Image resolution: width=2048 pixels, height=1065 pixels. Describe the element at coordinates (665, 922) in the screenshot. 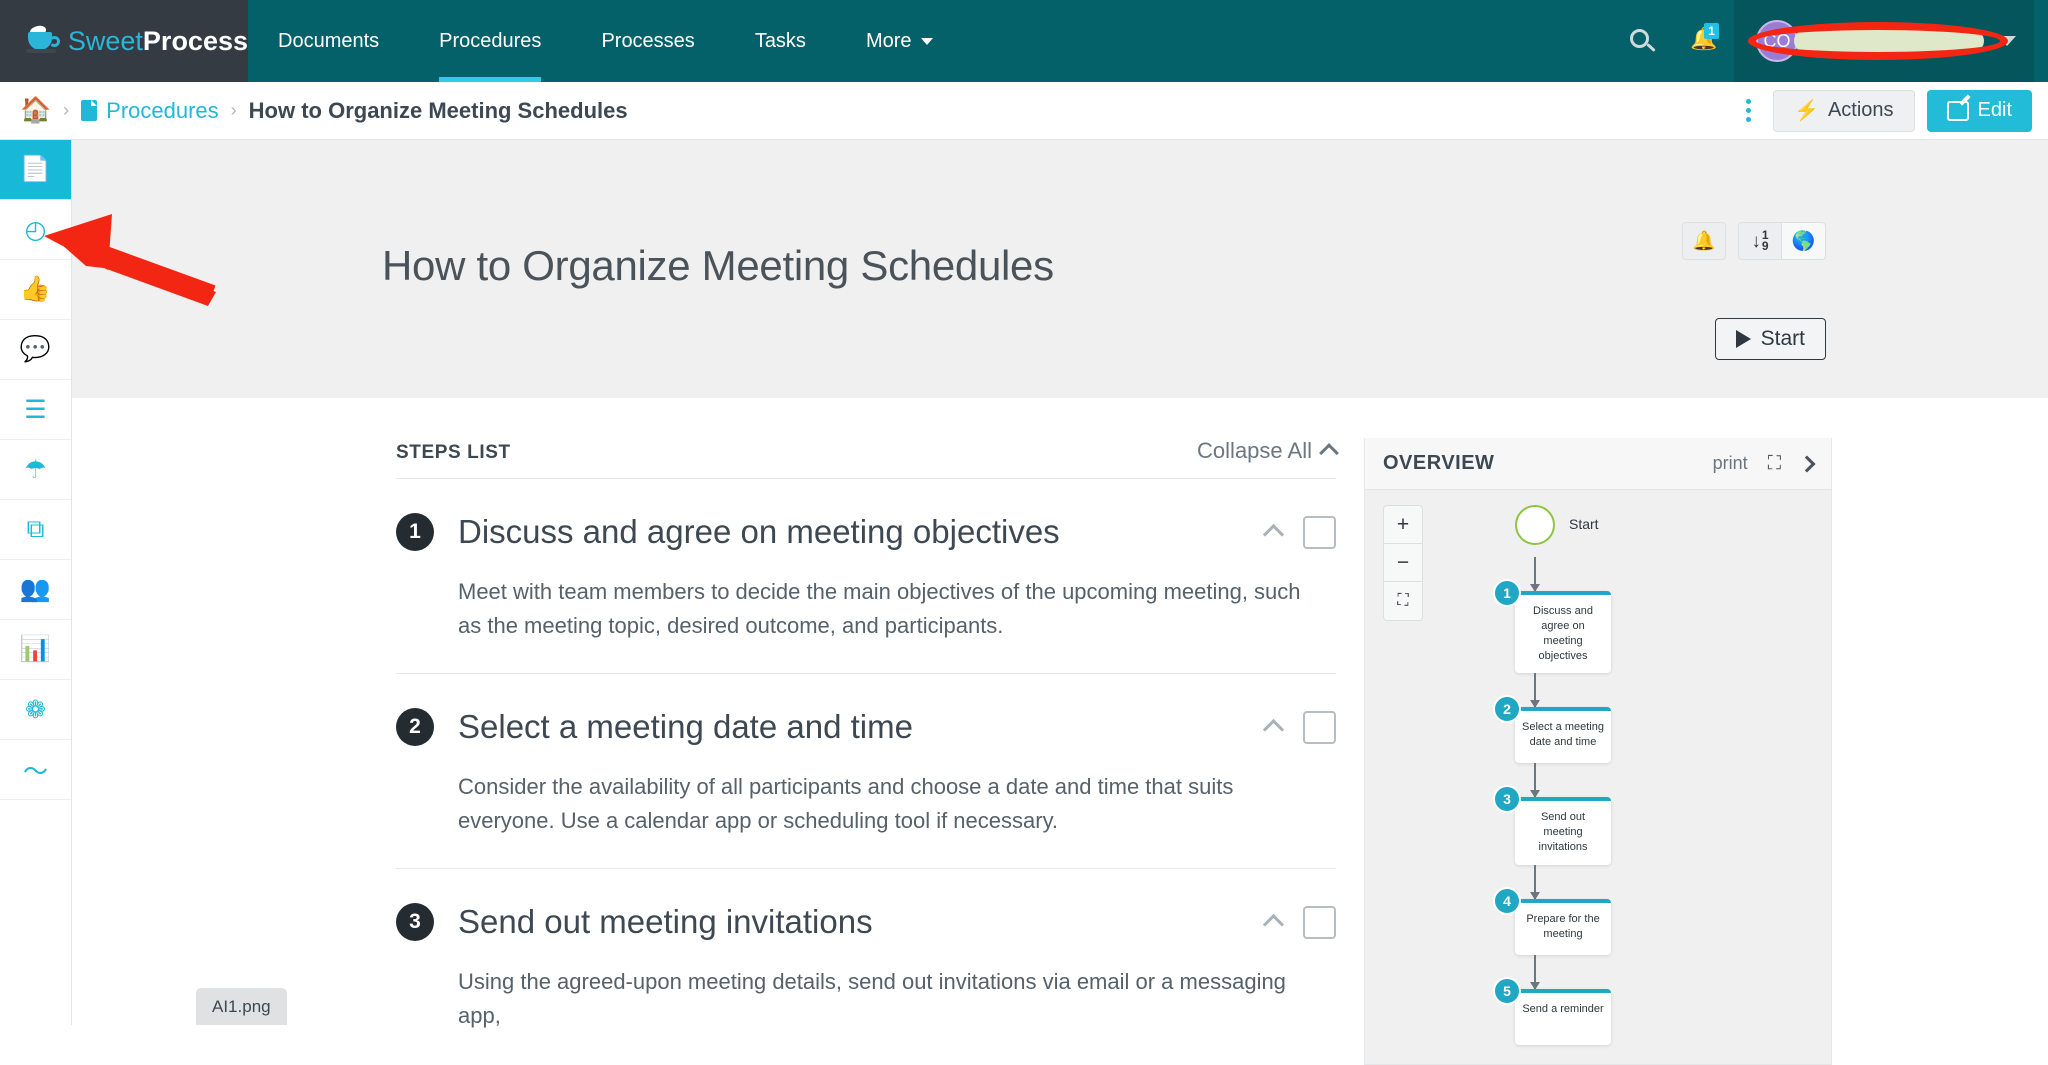

I see `step-title: Send out meeting invitations` at that location.